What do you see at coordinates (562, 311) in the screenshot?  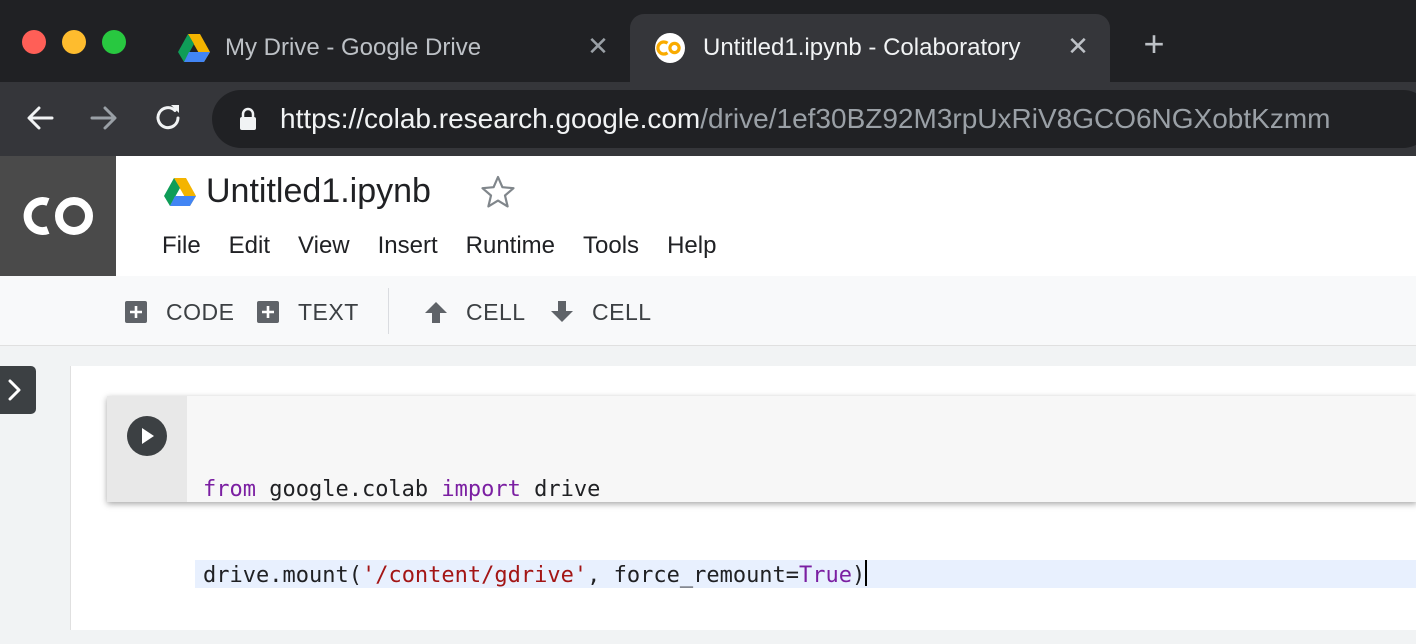 I see `arrow-down-icon` at bounding box center [562, 311].